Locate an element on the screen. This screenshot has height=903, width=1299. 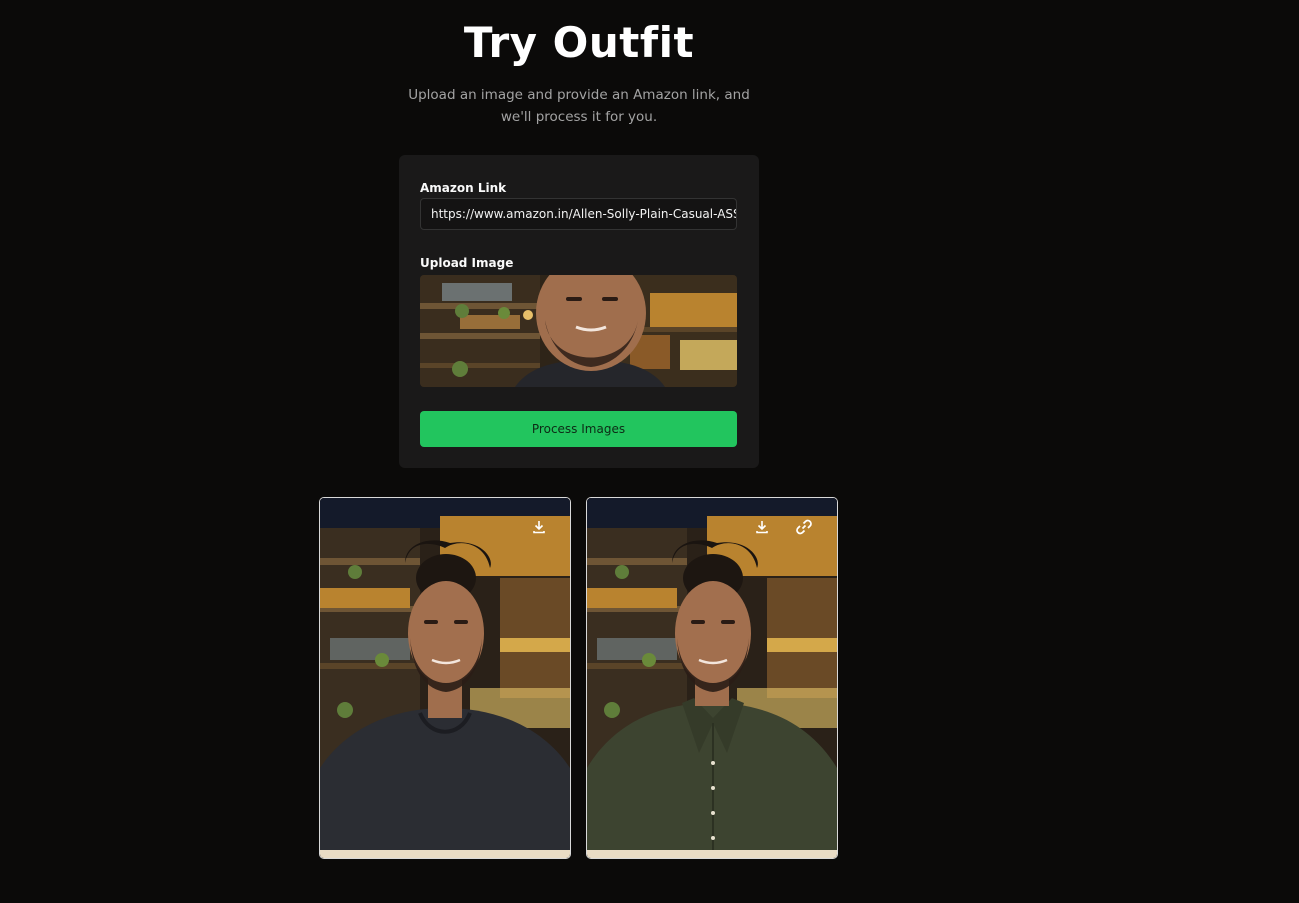
uploaded-photo is located at coordinates (578, 331).